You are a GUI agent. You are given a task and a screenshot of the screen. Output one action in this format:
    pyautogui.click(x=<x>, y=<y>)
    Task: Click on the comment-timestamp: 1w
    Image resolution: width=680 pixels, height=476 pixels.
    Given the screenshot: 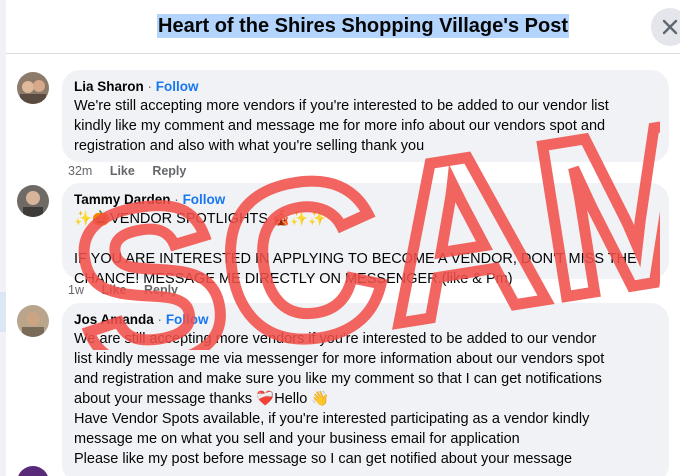 What is the action you would take?
    pyautogui.click(x=76, y=290)
    